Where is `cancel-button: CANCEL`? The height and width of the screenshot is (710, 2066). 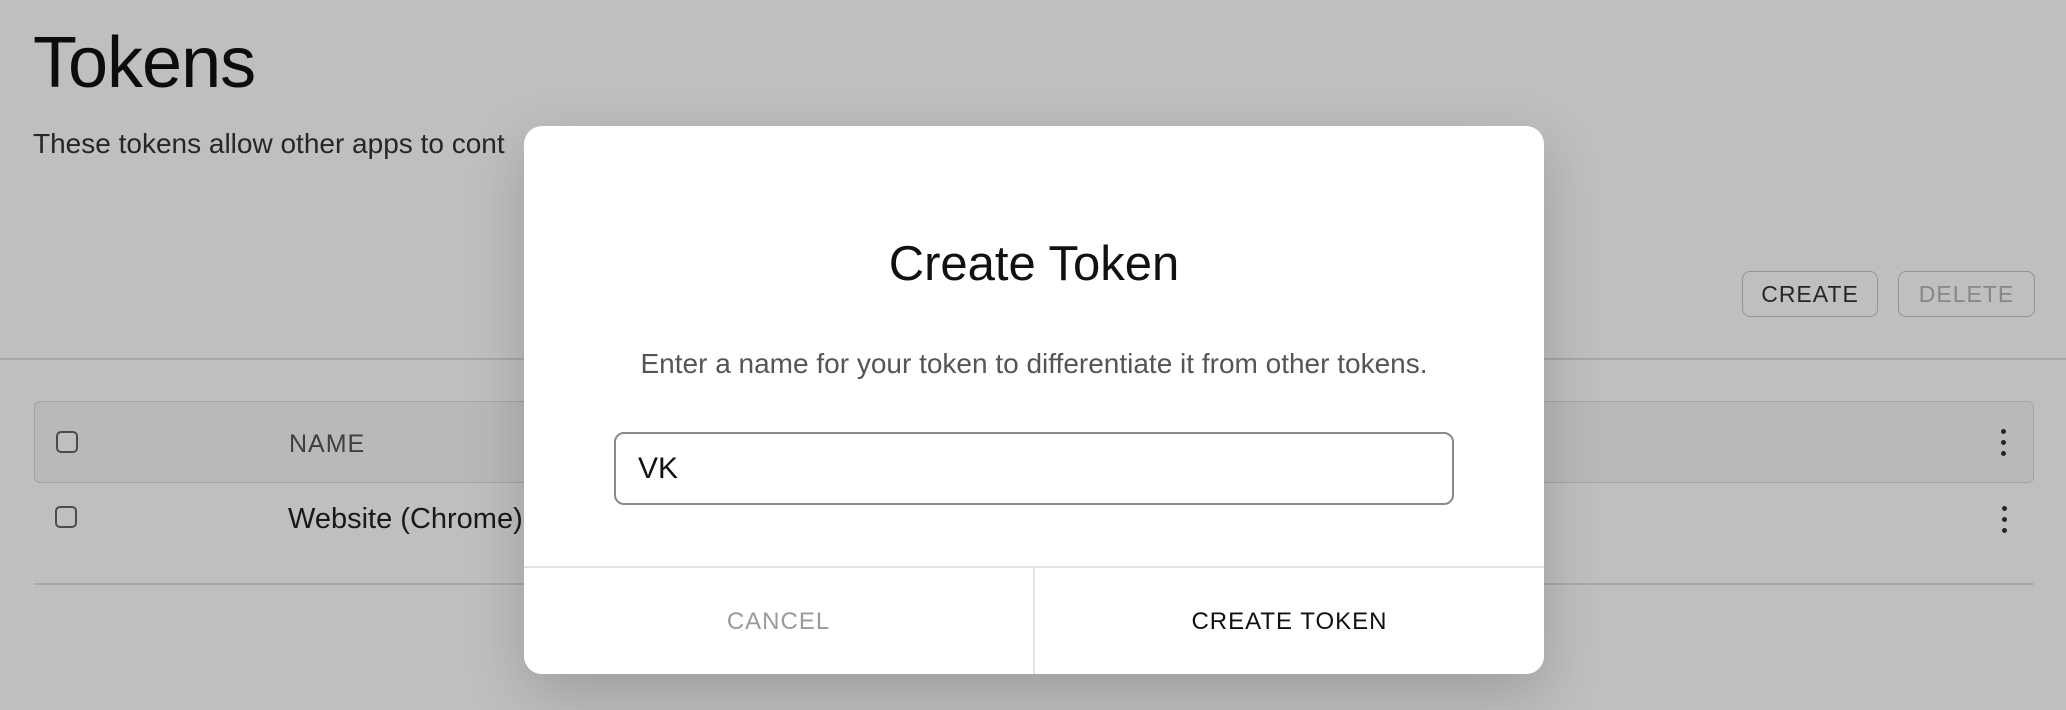 cancel-button: CANCEL is located at coordinates (779, 621).